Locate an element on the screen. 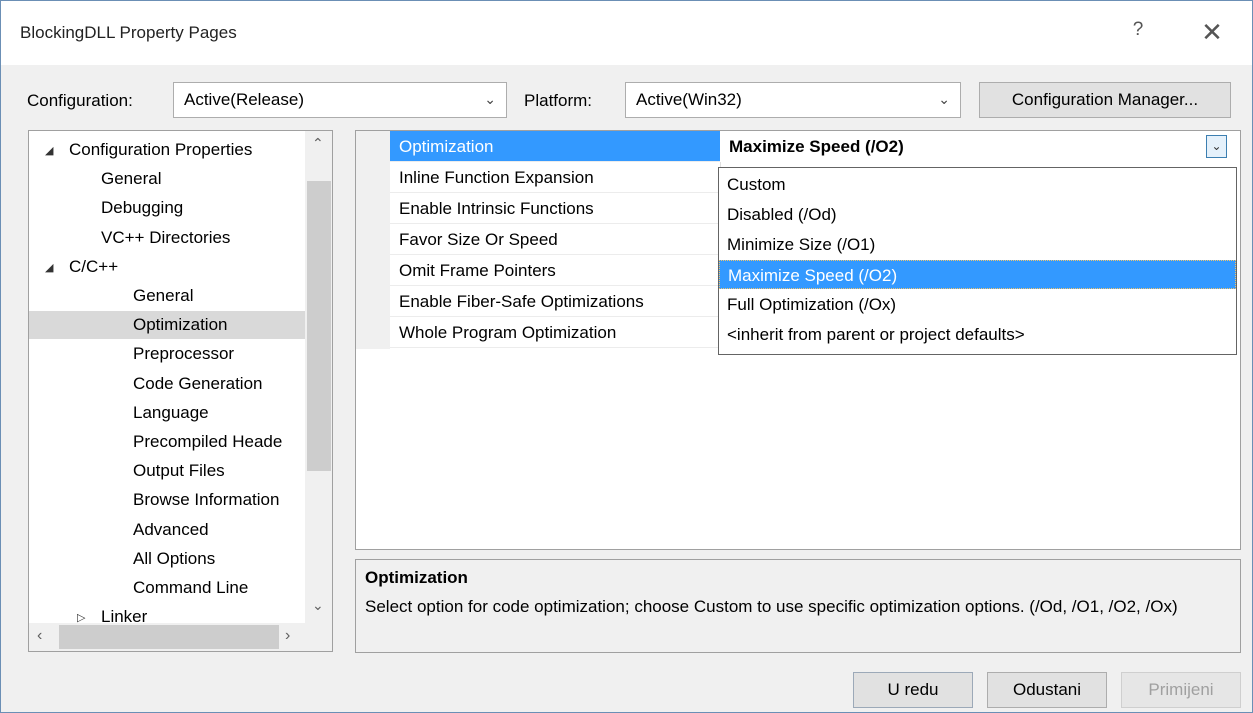 The width and height of the screenshot is (1253, 713). tree-vertical-scrollbar: ⌃ ⌄ is located at coordinates (318, 377).